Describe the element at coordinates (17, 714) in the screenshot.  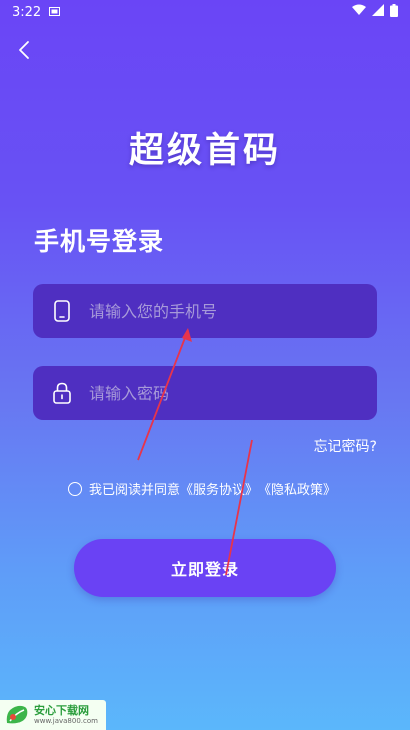
I see `leaf-logo-icon` at that location.